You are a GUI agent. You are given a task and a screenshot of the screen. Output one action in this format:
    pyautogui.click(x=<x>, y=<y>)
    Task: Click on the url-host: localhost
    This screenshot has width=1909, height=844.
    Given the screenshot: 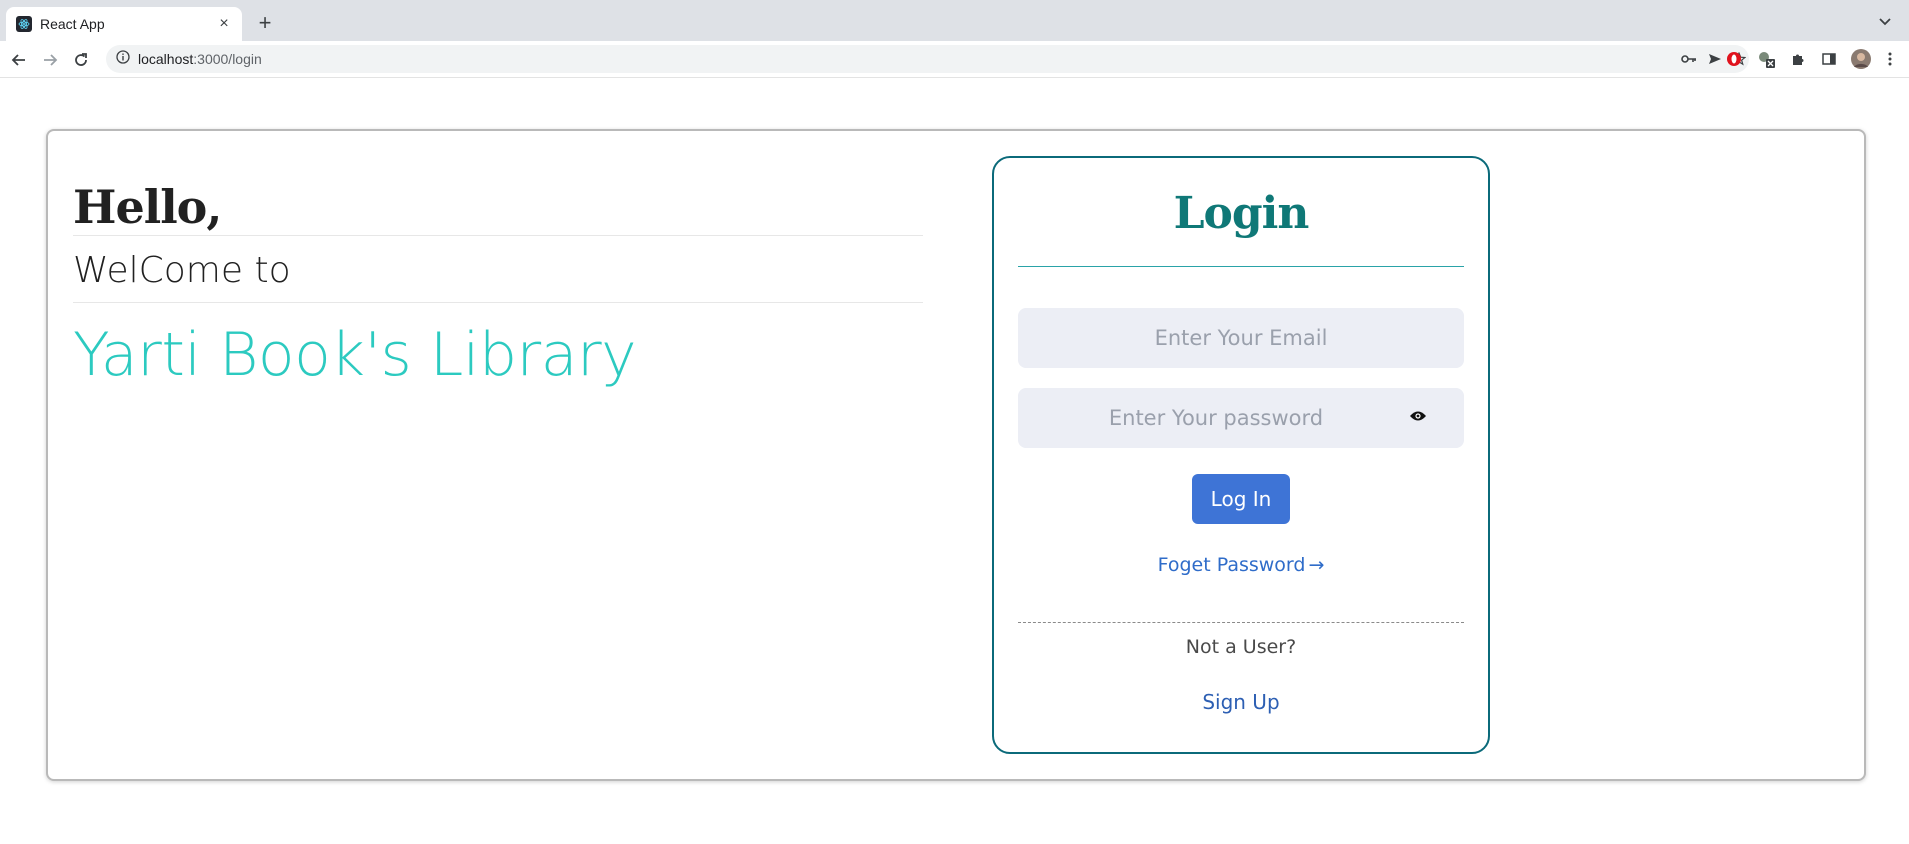 What is the action you would take?
    pyautogui.click(x=166, y=59)
    